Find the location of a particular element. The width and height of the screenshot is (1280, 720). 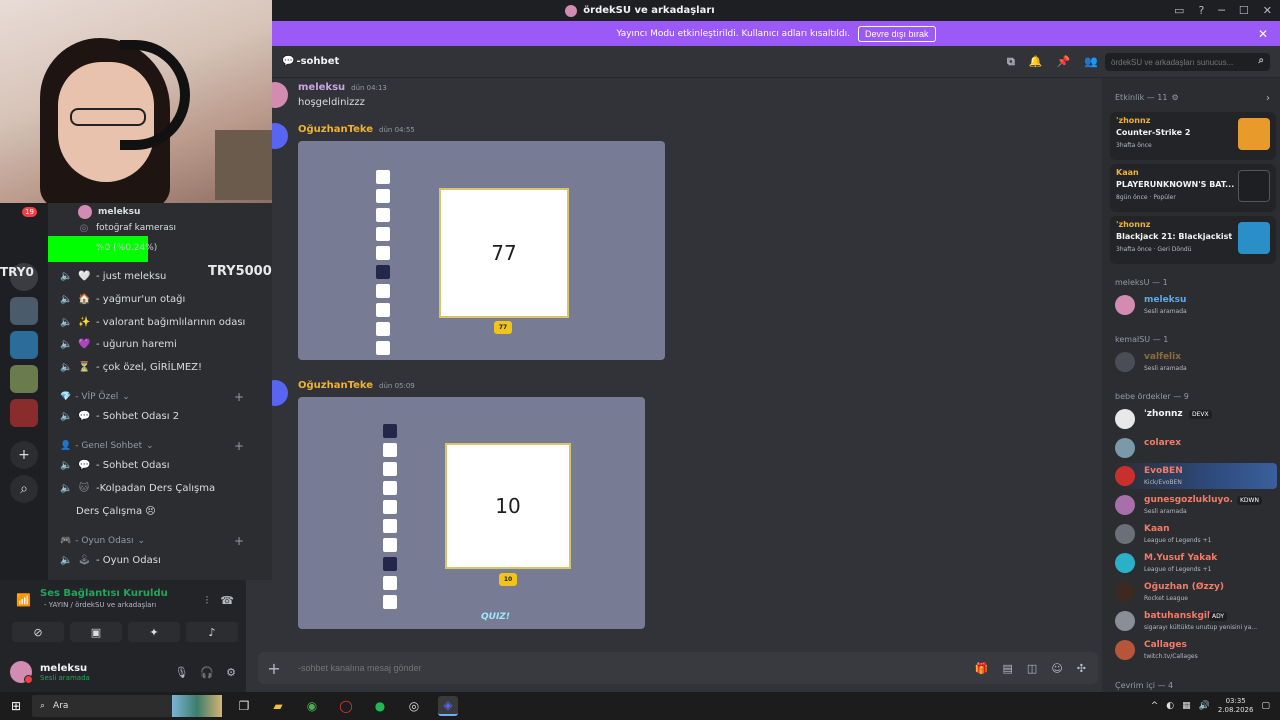

file-explorer-icon: ▰ is located at coordinates (278, 706).